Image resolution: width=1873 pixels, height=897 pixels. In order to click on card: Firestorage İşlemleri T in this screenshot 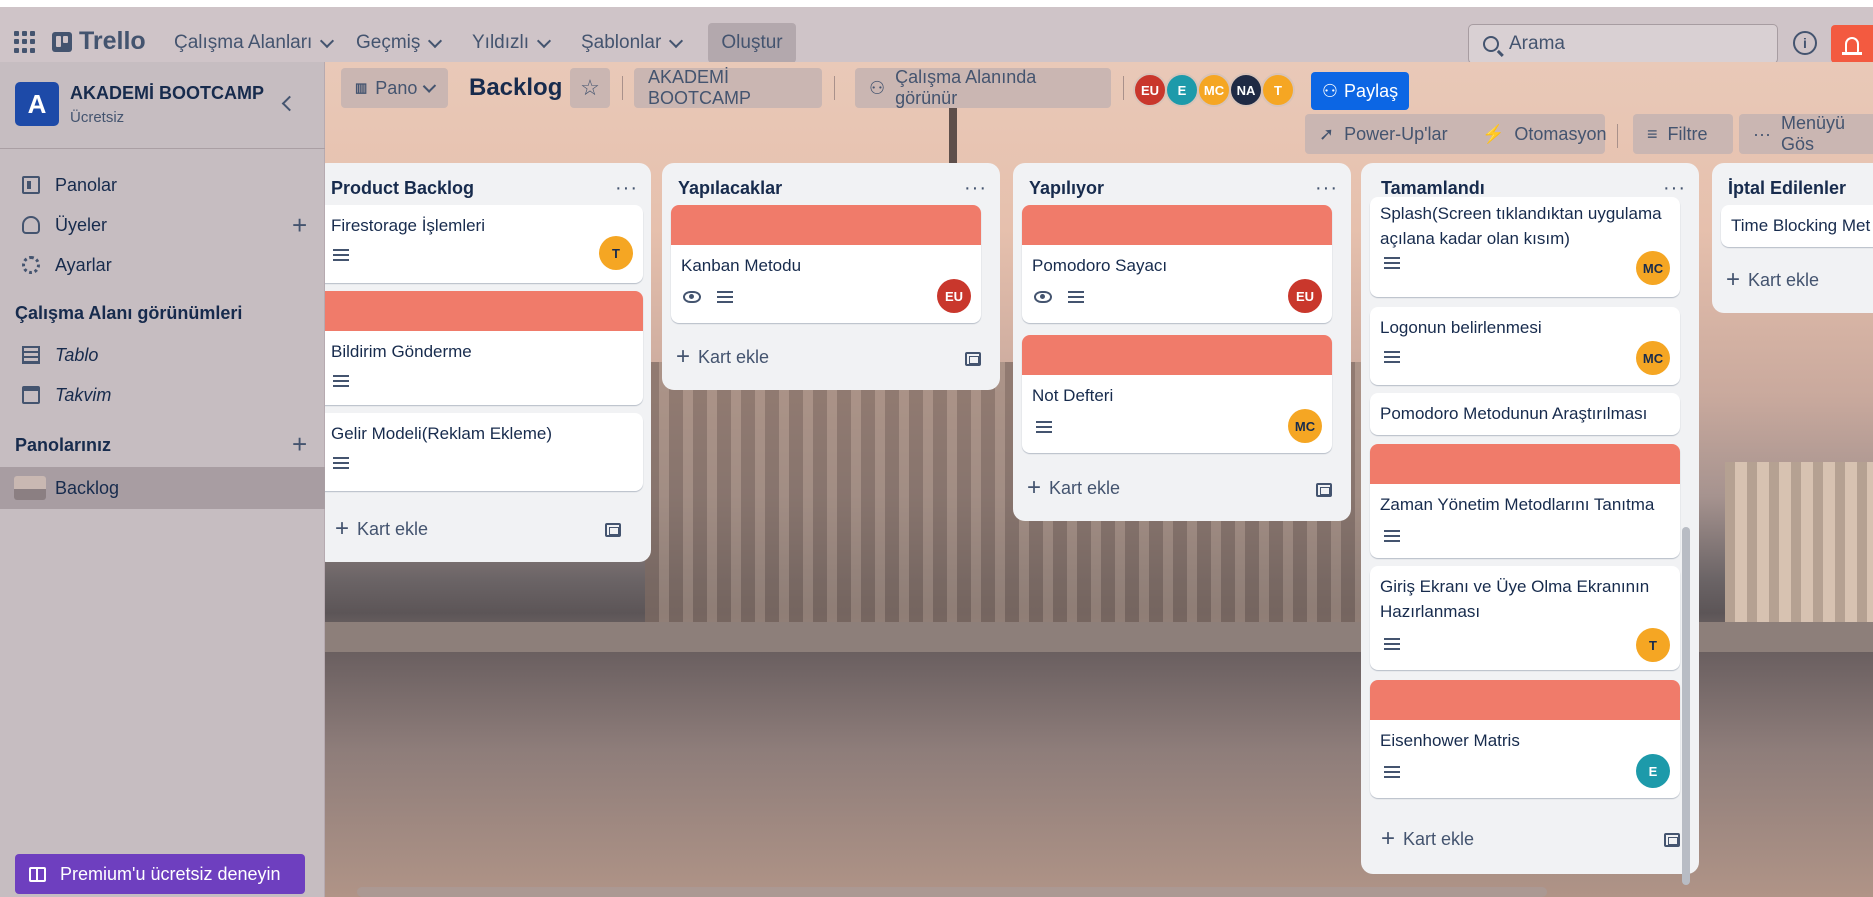, I will do `click(484, 244)`.